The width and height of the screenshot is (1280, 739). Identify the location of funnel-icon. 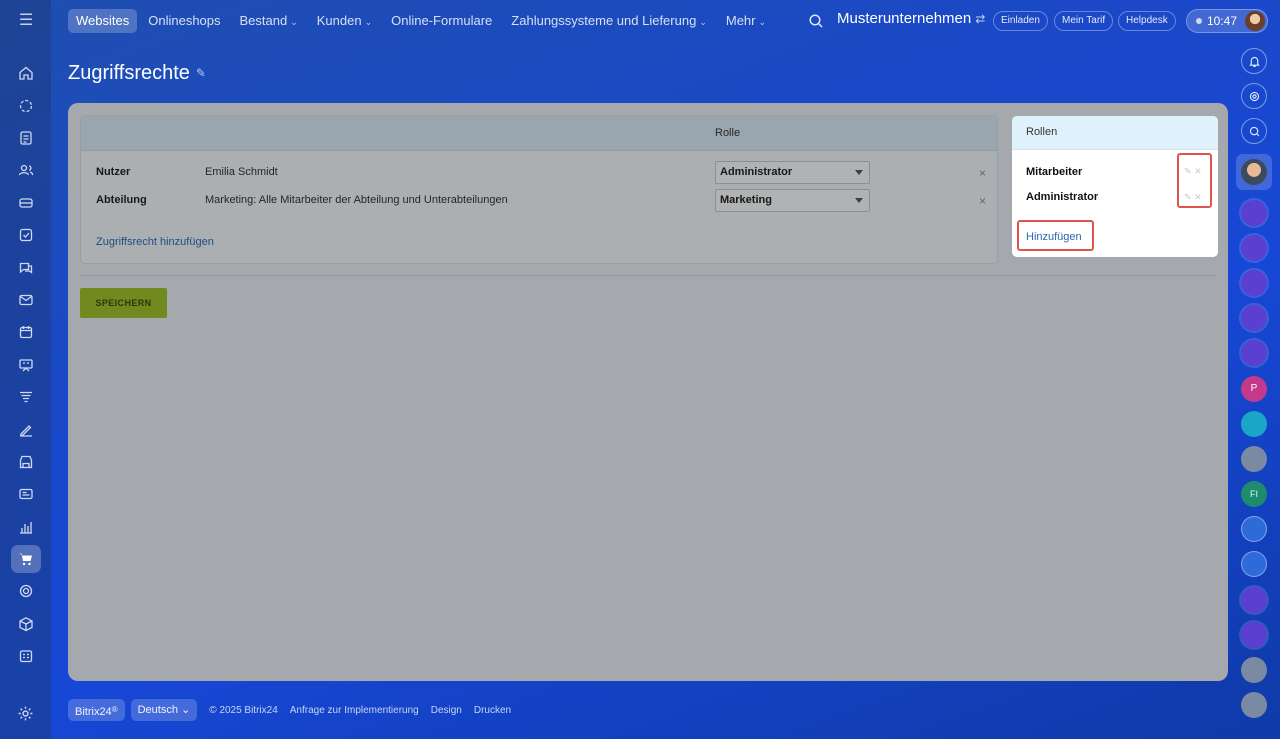
(25, 397).